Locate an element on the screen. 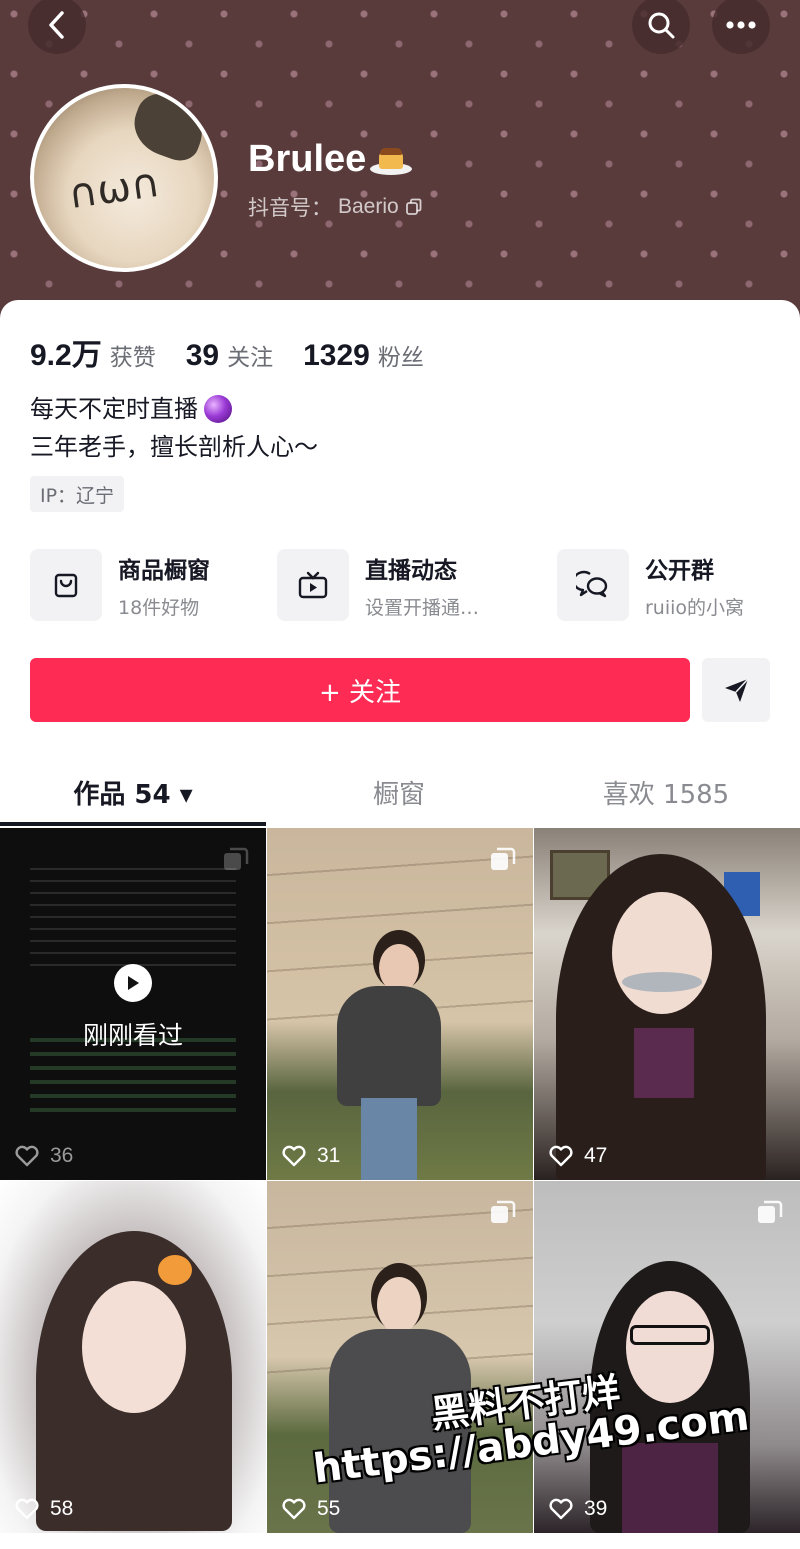 This screenshot has width=800, height=1549. profile-name: Brulee is located at coordinates (330, 159).